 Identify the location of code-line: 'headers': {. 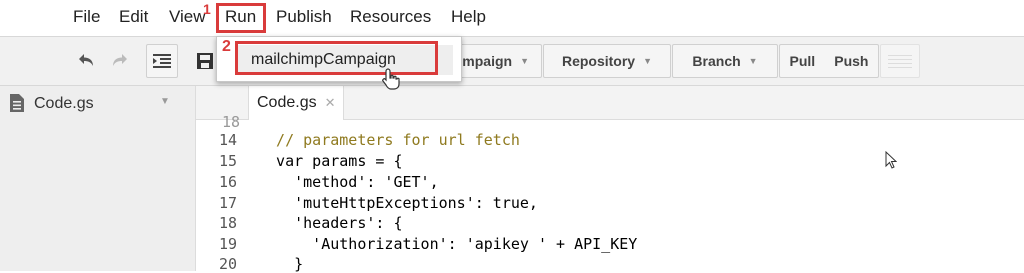
(330, 223).